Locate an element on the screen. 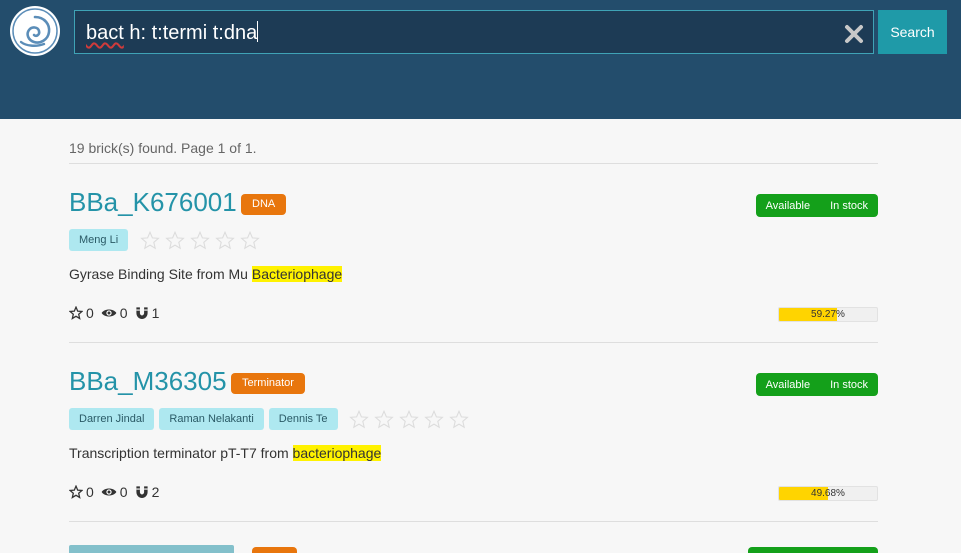  next-result-partial is located at coordinates (473, 549).